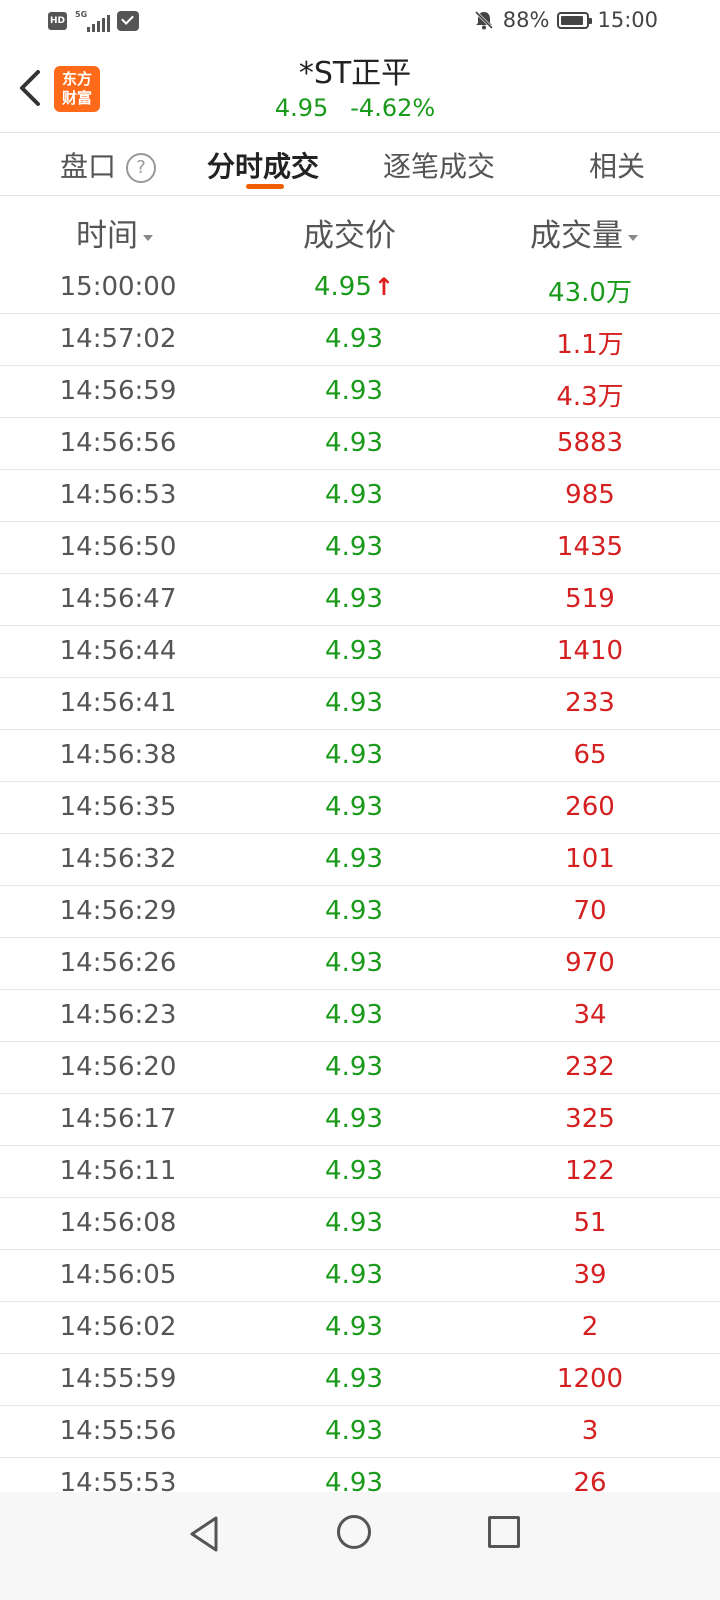 The height and width of the screenshot is (1600, 720). I want to click on table-row: 14:56:50 4.93 1435, so click(360, 548).